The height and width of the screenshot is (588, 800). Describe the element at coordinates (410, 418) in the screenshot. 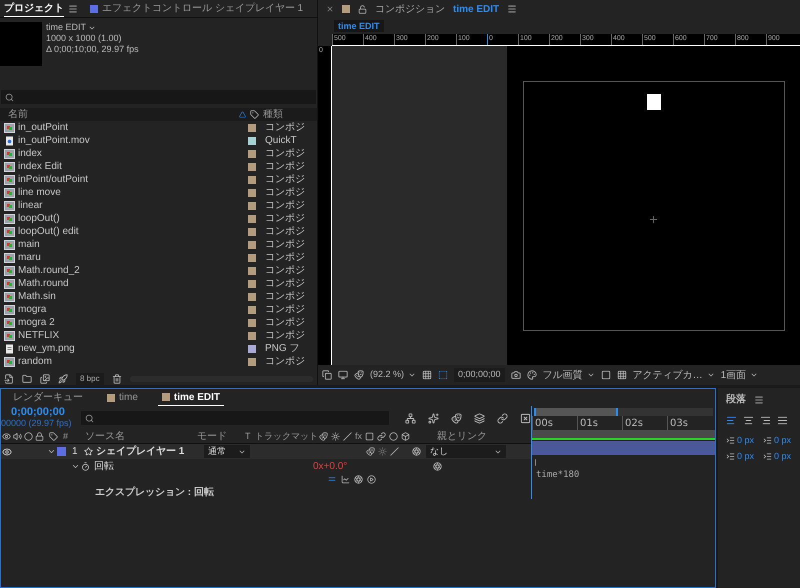

I see `flowchart-icon` at that location.